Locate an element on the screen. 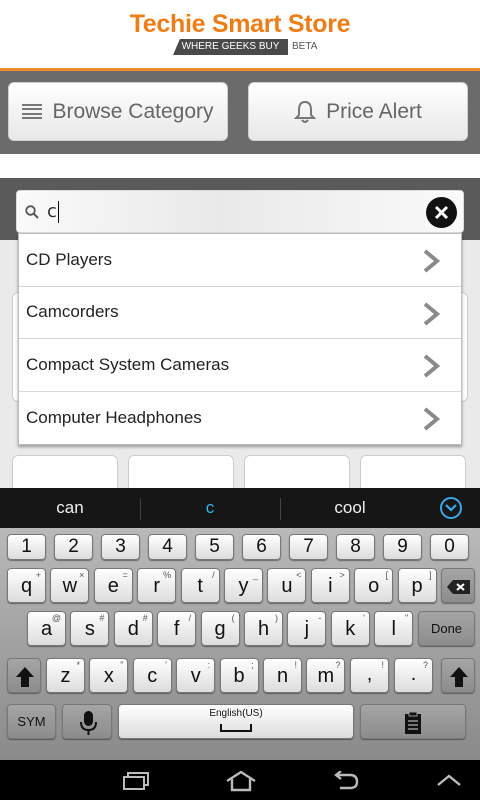  recent-apps-icon is located at coordinates (136, 781).